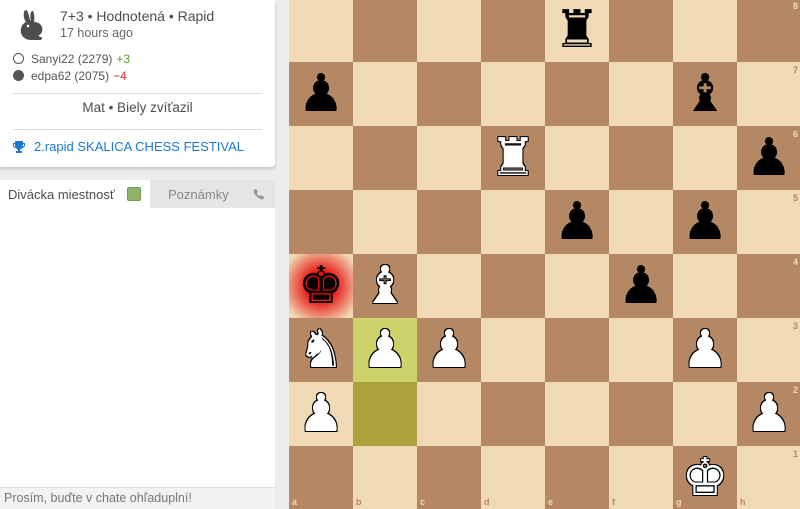 Image resolution: width=800 pixels, height=509 pixels. What do you see at coordinates (71, 67) in the screenshot?
I see `players-list: Sanyi22 (2279) +3 edpa62 (2075) −4` at bounding box center [71, 67].